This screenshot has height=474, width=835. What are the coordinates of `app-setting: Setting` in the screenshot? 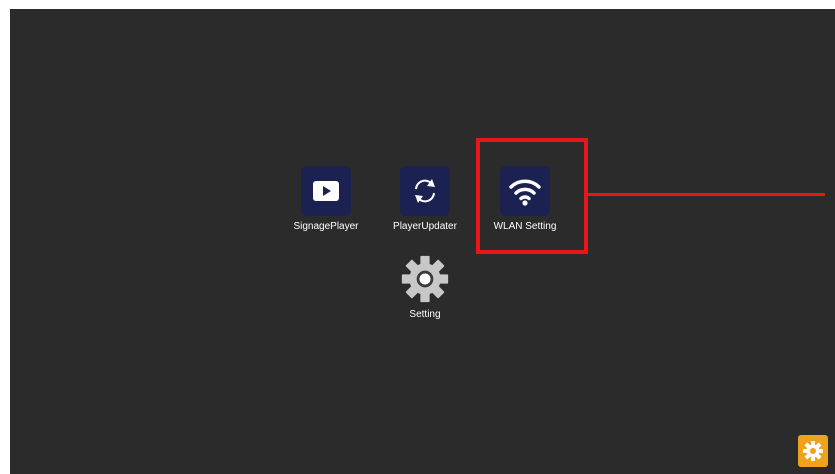 It's located at (425, 287).